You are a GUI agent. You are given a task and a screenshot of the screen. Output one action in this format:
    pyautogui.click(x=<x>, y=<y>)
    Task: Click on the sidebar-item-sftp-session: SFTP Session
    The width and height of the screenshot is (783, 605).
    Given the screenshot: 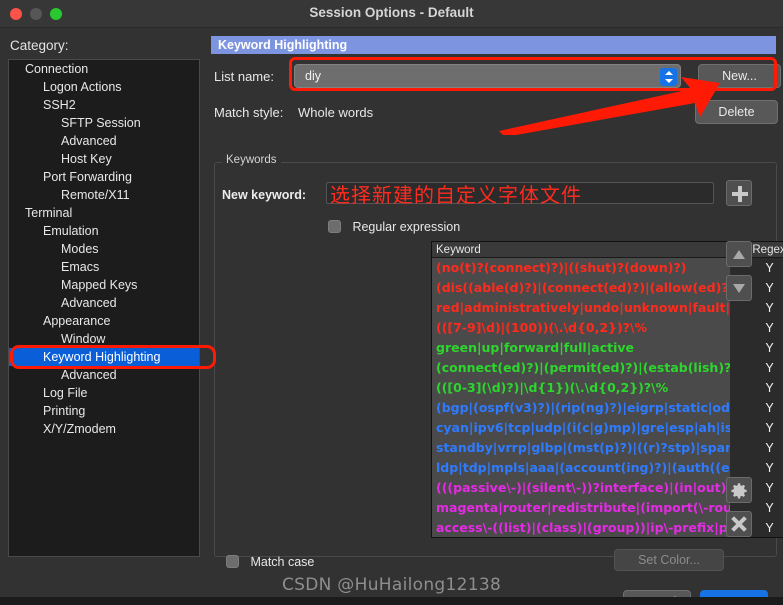 What is the action you would take?
    pyautogui.click(x=104, y=123)
    